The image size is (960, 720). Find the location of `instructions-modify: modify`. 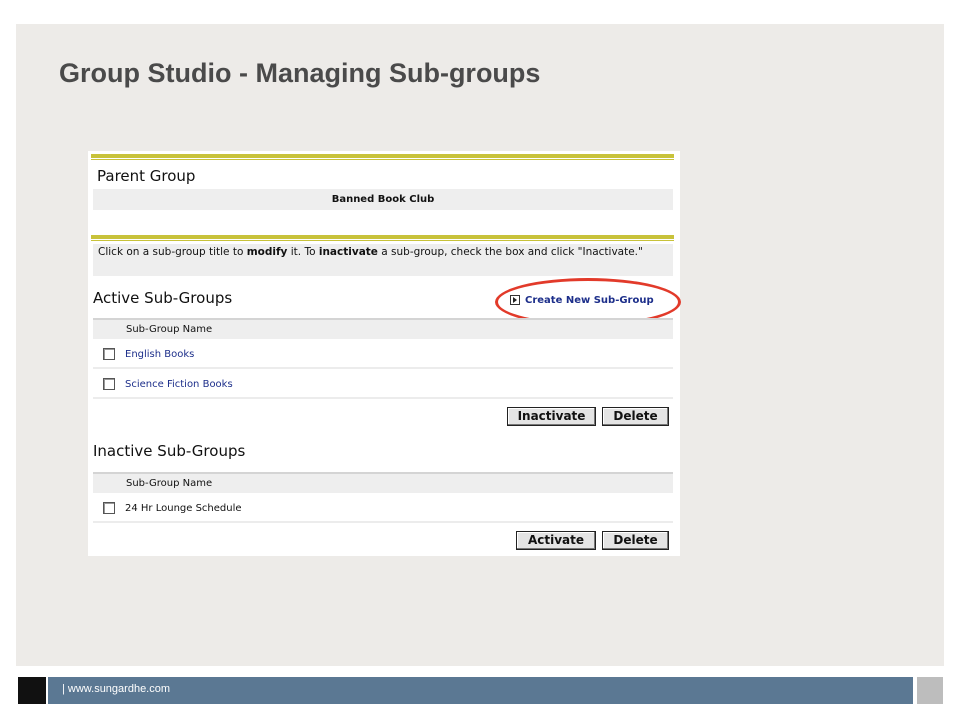

instructions-modify: modify is located at coordinates (267, 252).